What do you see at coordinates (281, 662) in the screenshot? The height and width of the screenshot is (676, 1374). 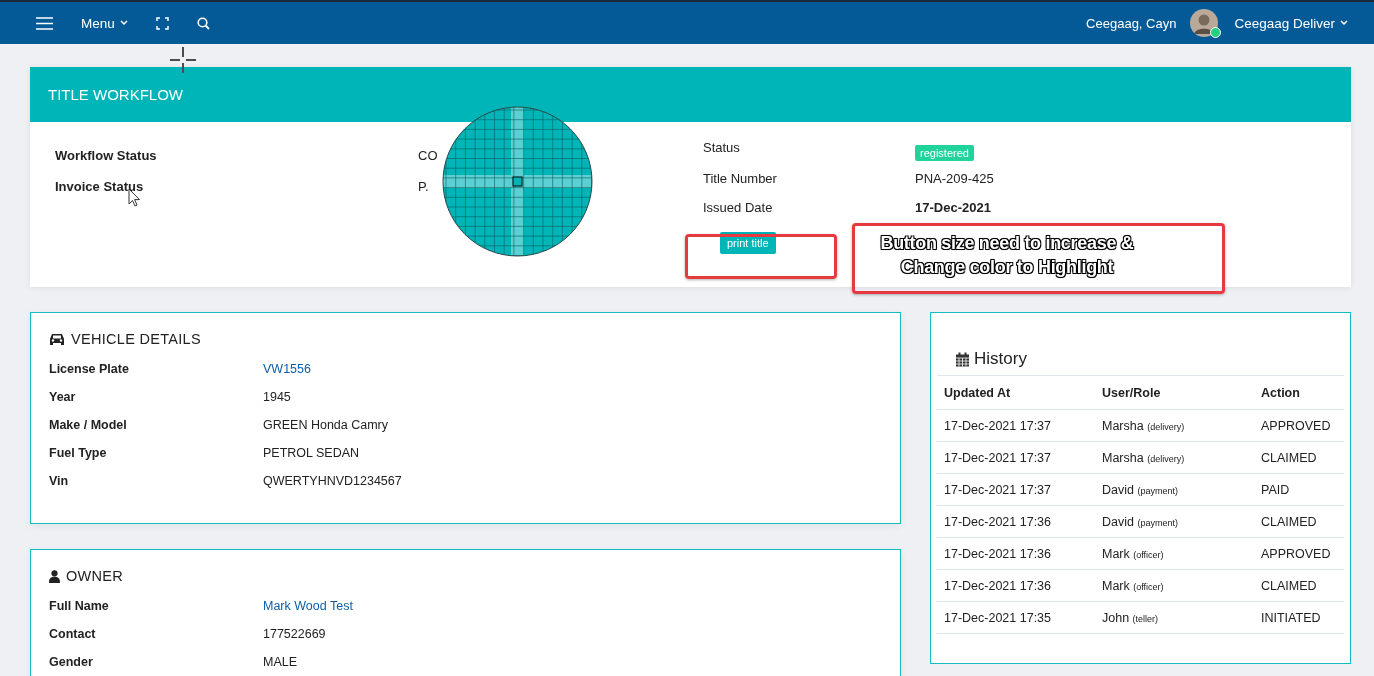 I see `field-value: MALE` at bounding box center [281, 662].